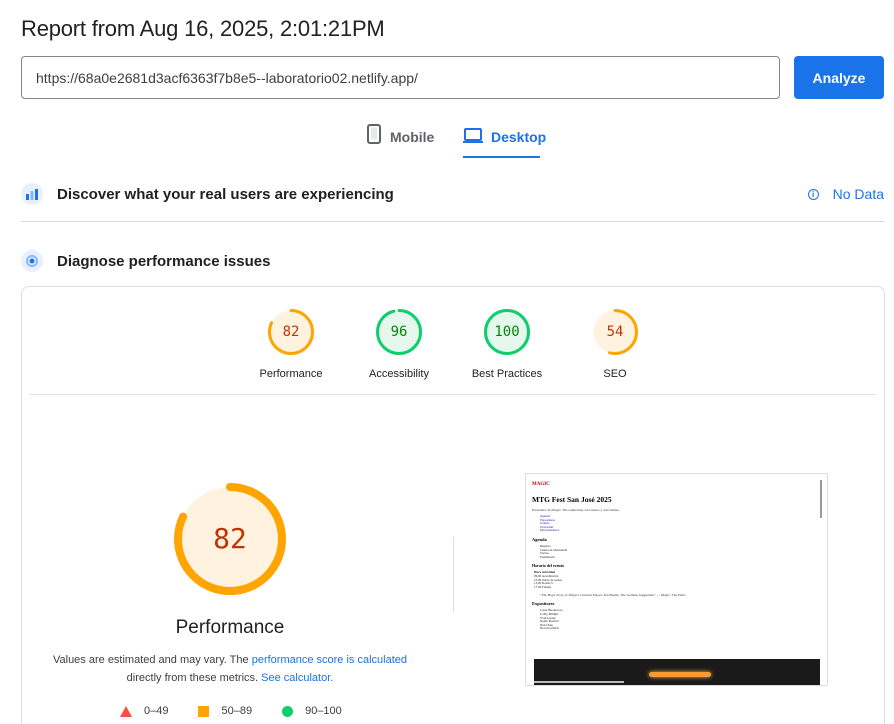 The height and width of the screenshot is (724, 894). Describe the element at coordinates (164, 261) in the screenshot. I see `diagnose-title: Diagnose performance issues` at that location.